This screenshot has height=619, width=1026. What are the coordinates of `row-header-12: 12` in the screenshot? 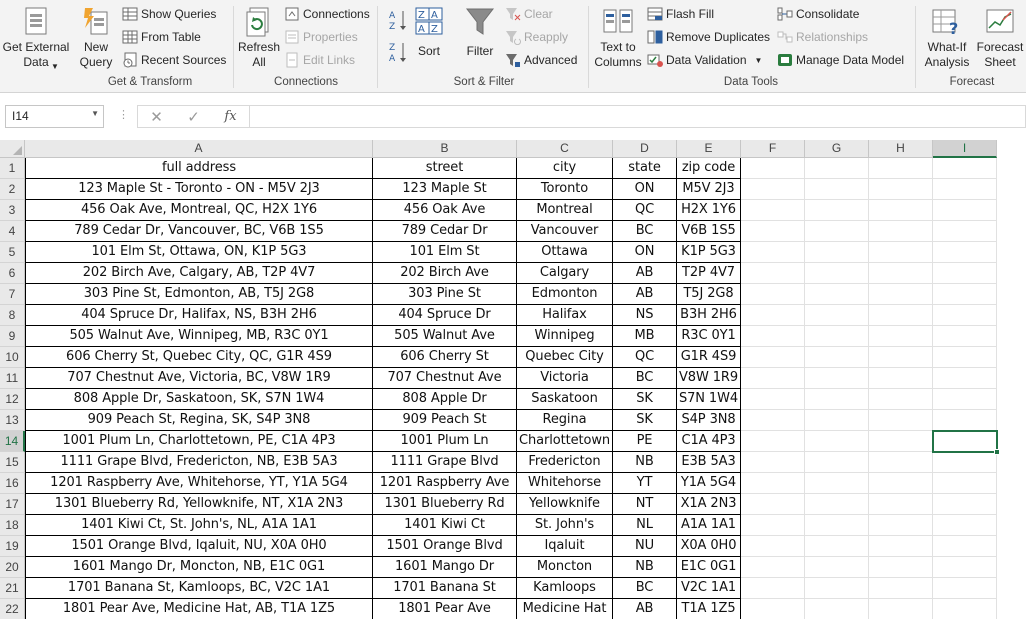 It's located at (12, 399).